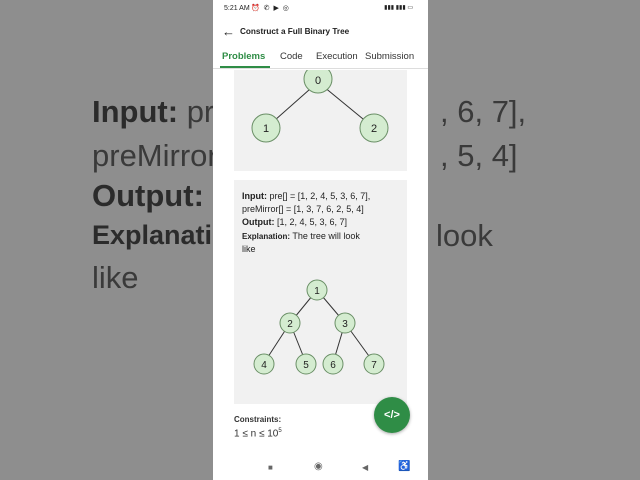 The width and height of the screenshot is (640, 480). I want to click on tree1-node-1: 1, so click(266, 128).